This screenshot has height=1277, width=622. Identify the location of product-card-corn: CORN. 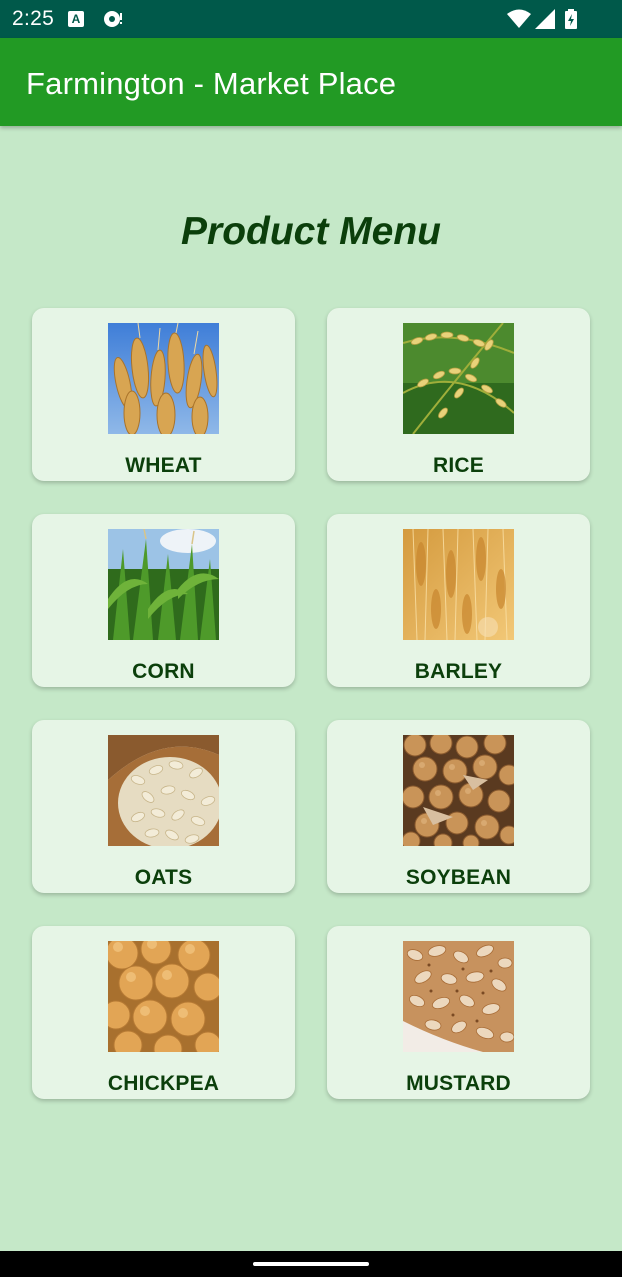
(163, 600).